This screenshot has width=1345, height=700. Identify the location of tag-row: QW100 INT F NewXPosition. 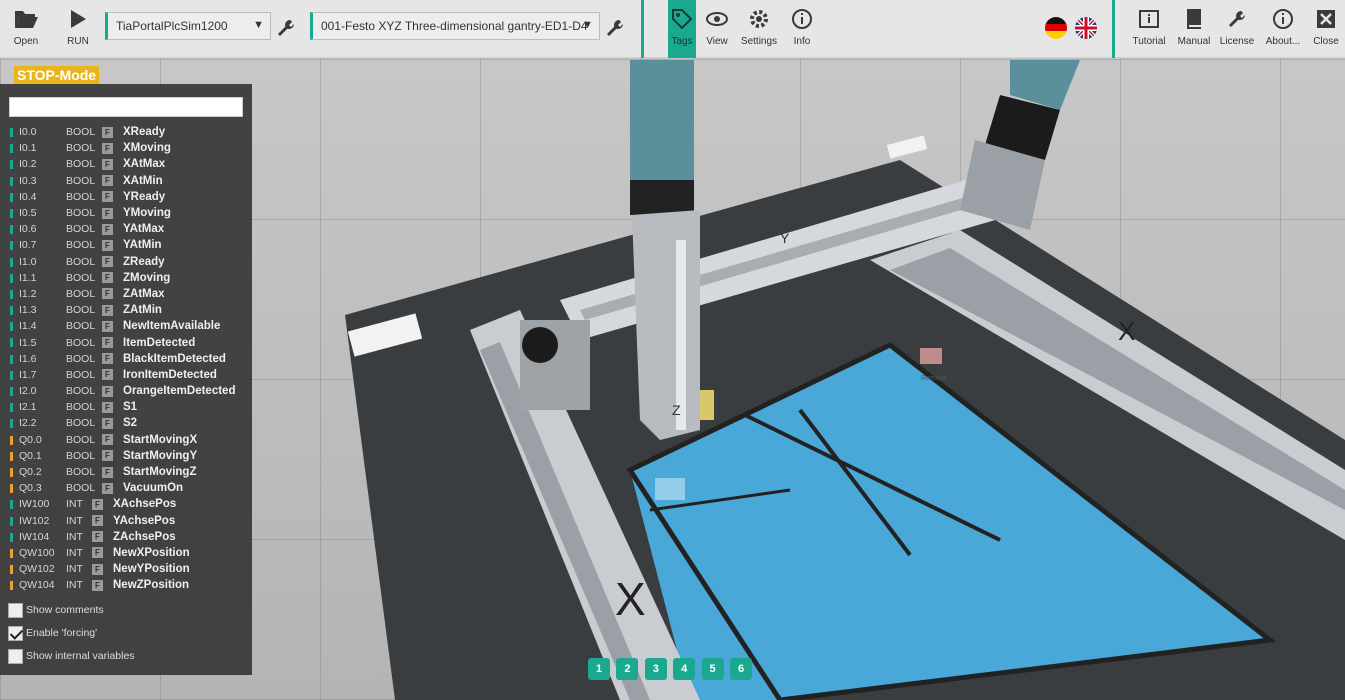
(126, 553).